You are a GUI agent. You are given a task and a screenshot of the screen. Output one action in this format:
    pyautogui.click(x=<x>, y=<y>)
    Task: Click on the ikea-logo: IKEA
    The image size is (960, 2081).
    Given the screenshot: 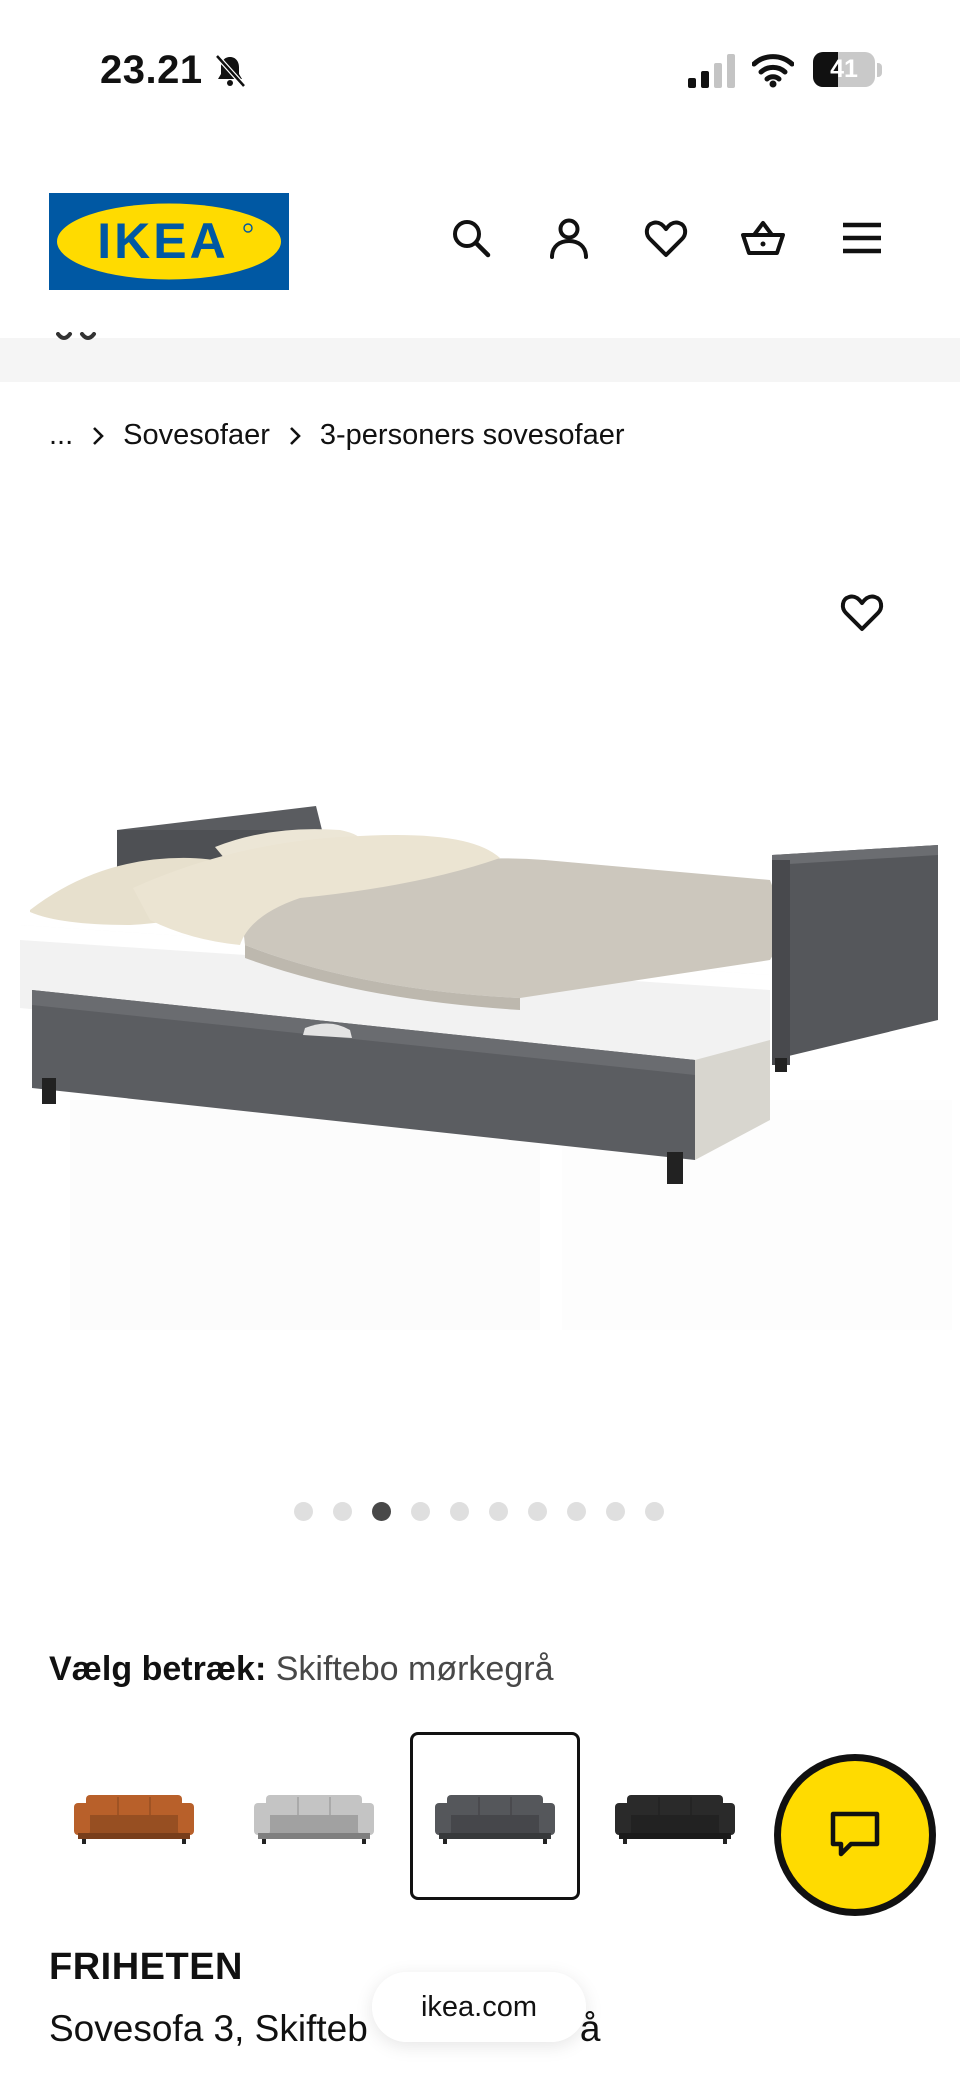 What is the action you would take?
    pyautogui.click(x=169, y=241)
    